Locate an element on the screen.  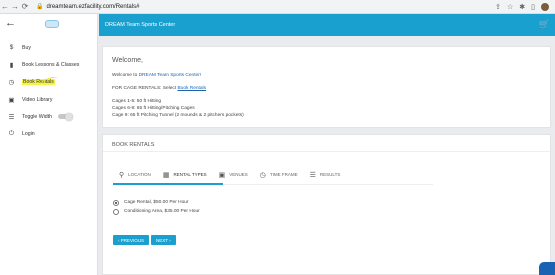
location-pin-icon: ⚲ is located at coordinates (122, 175).